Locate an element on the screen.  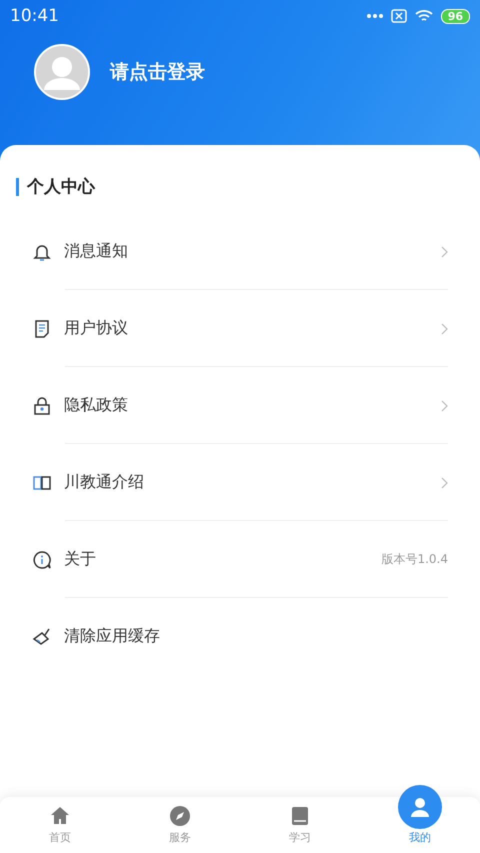
menu-item: 关于 版本号1.0.4 is located at coordinates (240, 559).